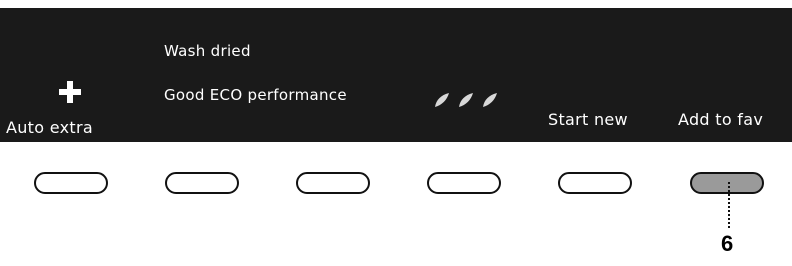  I want to click on plus-icon, so click(70, 92).